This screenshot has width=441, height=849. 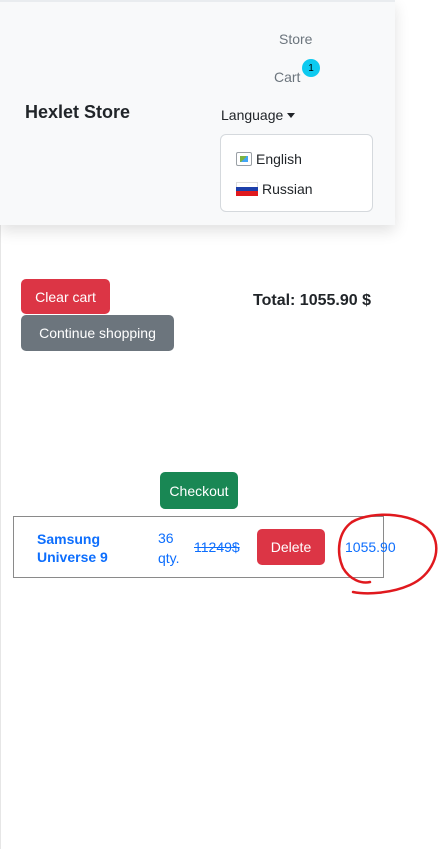 What do you see at coordinates (199, 490) in the screenshot?
I see `checkout-button: Checkout` at bounding box center [199, 490].